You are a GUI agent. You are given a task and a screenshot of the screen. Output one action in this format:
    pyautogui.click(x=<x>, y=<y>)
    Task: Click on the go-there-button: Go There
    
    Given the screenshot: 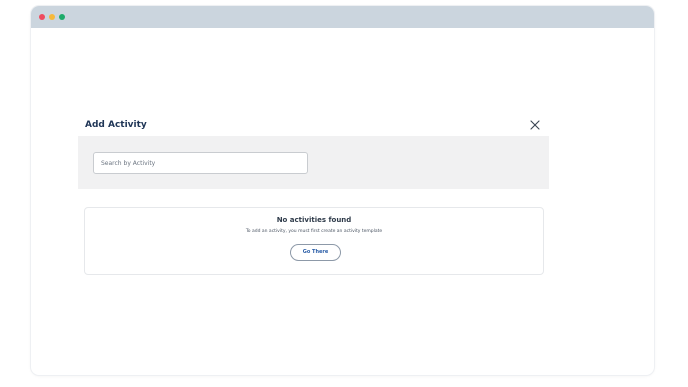 What is the action you would take?
    pyautogui.click(x=315, y=252)
    